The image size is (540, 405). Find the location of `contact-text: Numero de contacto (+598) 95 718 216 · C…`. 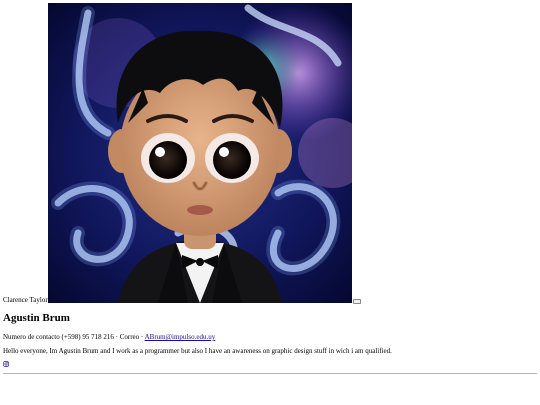

contact-text: Numero de contacto (+598) 95 718 216 · C… is located at coordinates (73, 337).